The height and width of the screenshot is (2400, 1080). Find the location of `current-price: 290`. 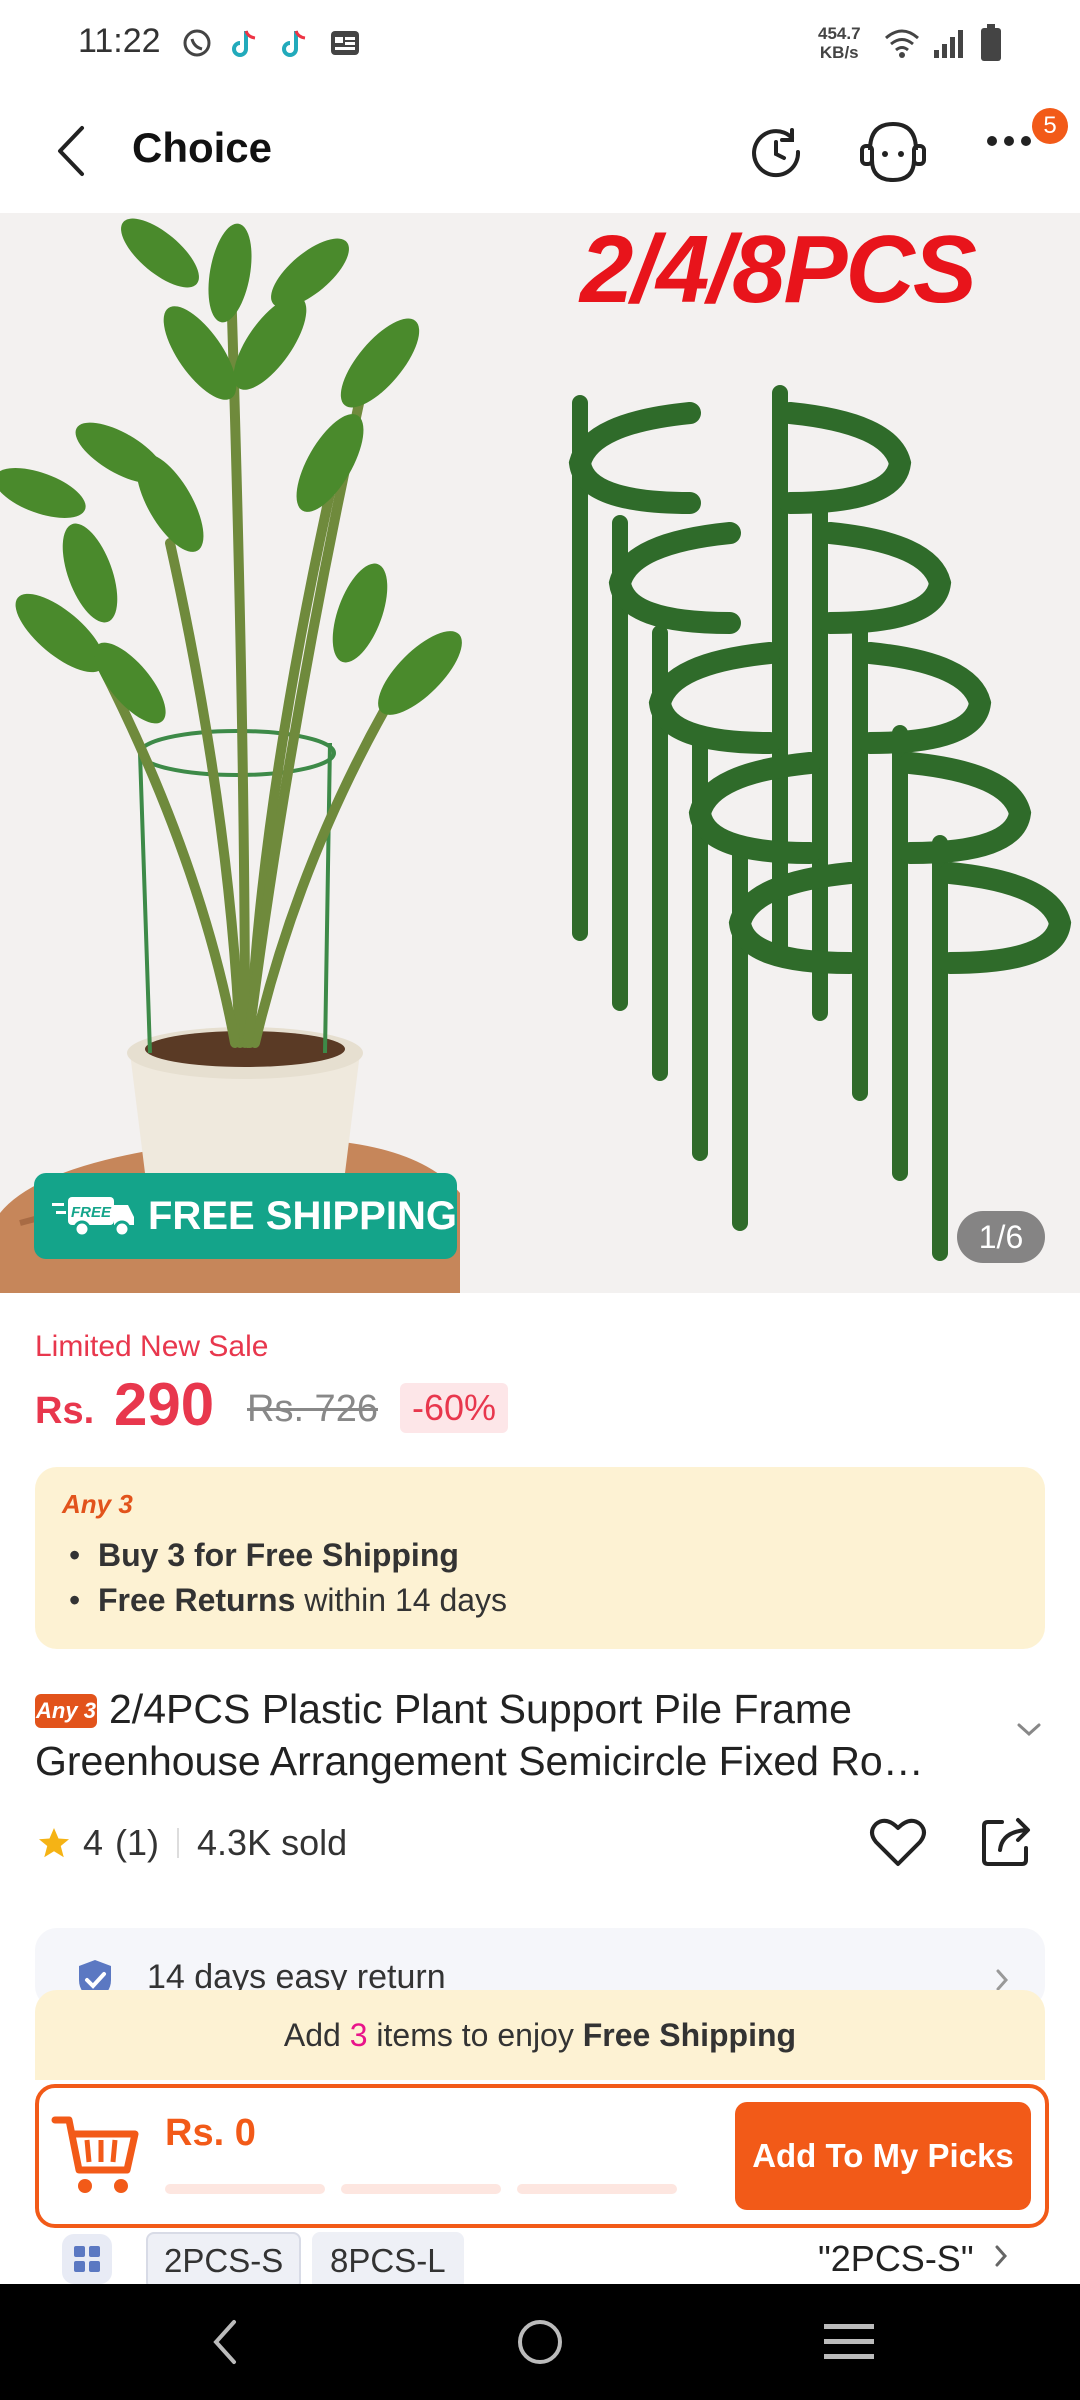

current-price: 290 is located at coordinates (164, 1404).